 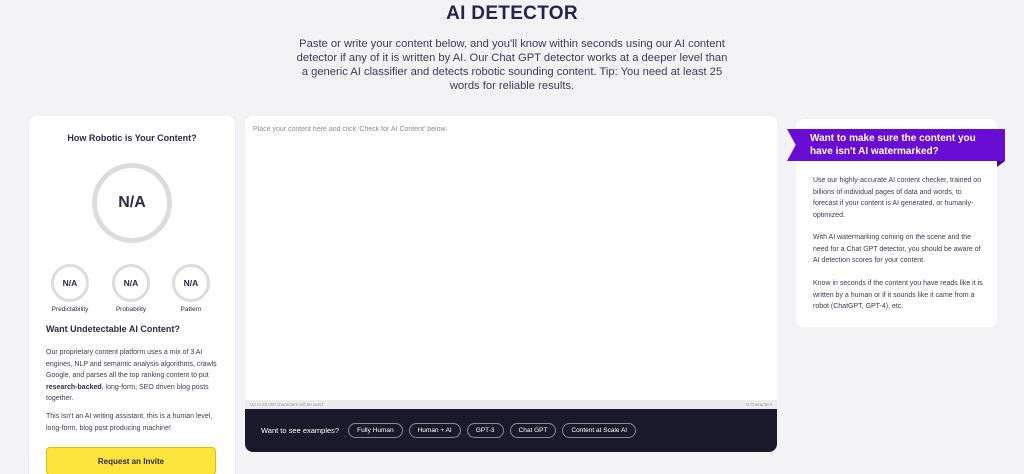 What do you see at coordinates (191, 309) in the screenshot?
I see `pattern-label: Pattern` at bounding box center [191, 309].